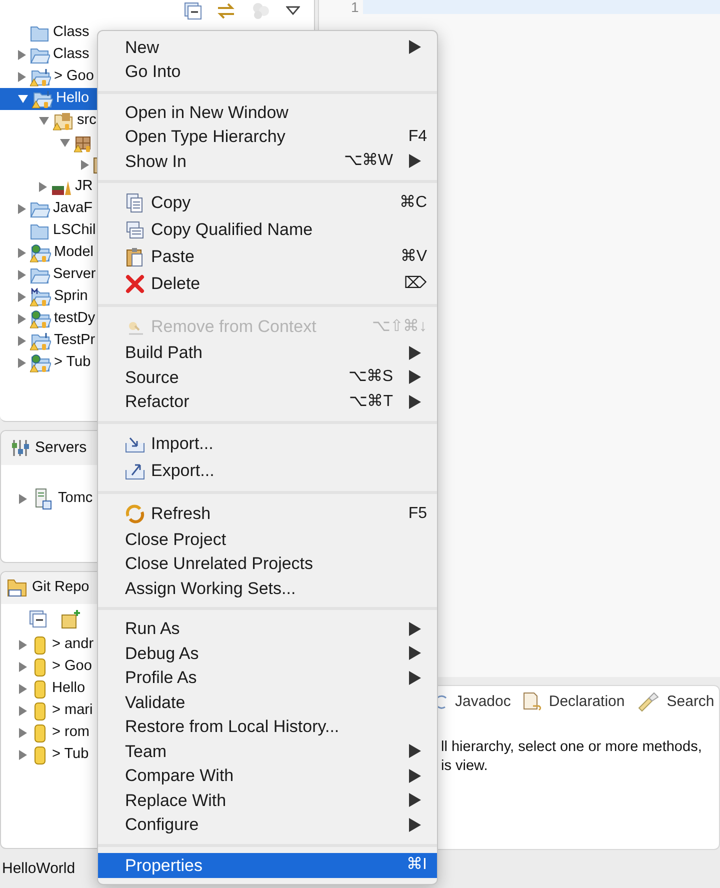 The width and height of the screenshot is (720, 888). I want to click on shortcut-label: ⌘C, so click(413, 203).